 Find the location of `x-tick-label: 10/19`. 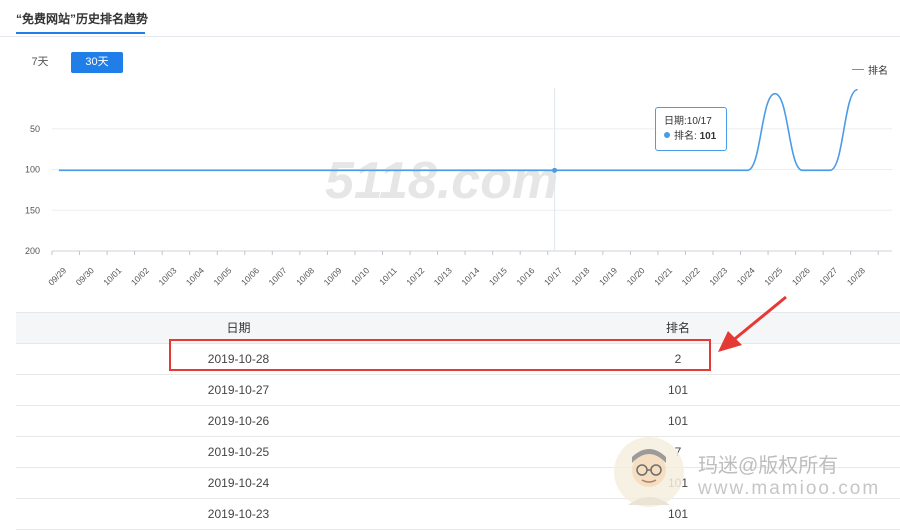

x-tick-label: 10/19 is located at coordinates (608, 276).